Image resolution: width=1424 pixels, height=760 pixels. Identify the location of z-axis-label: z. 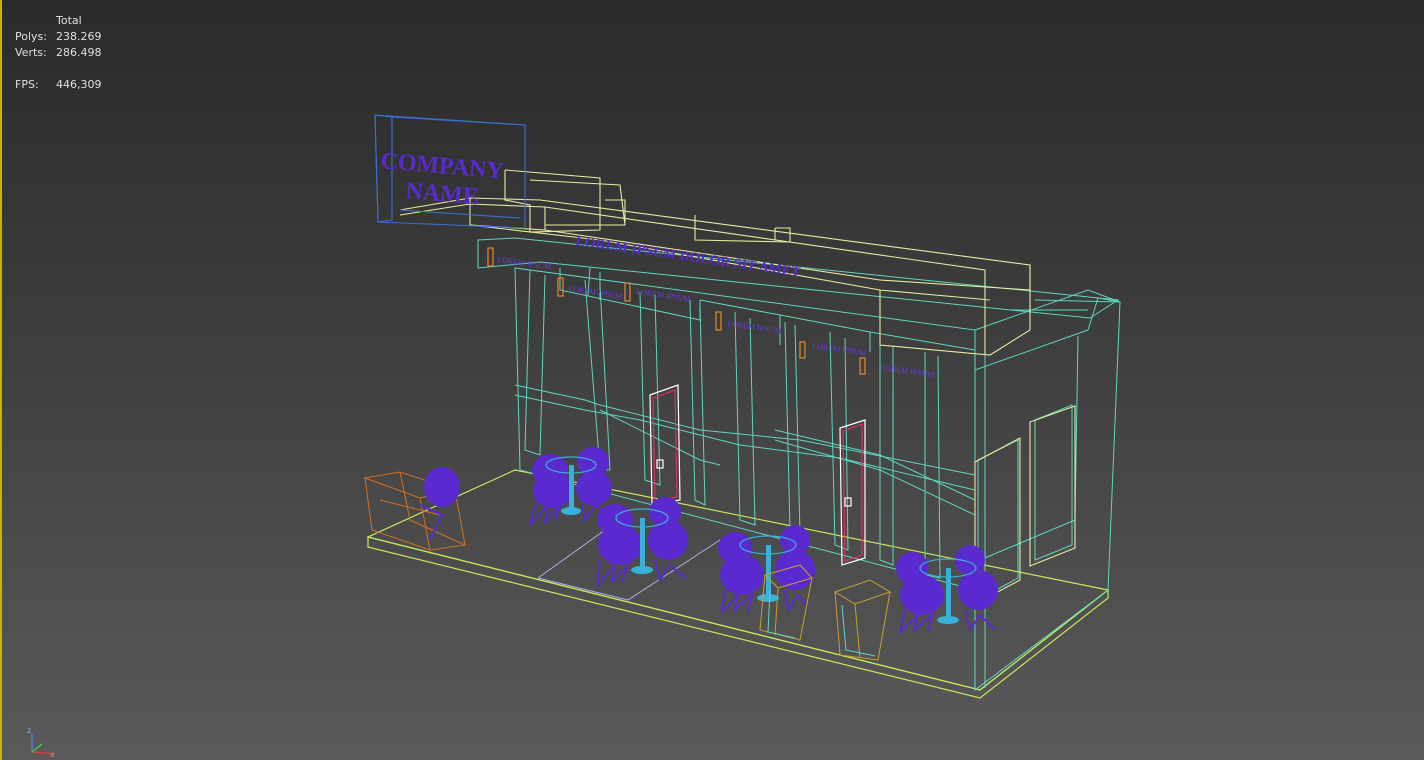
(29, 730).